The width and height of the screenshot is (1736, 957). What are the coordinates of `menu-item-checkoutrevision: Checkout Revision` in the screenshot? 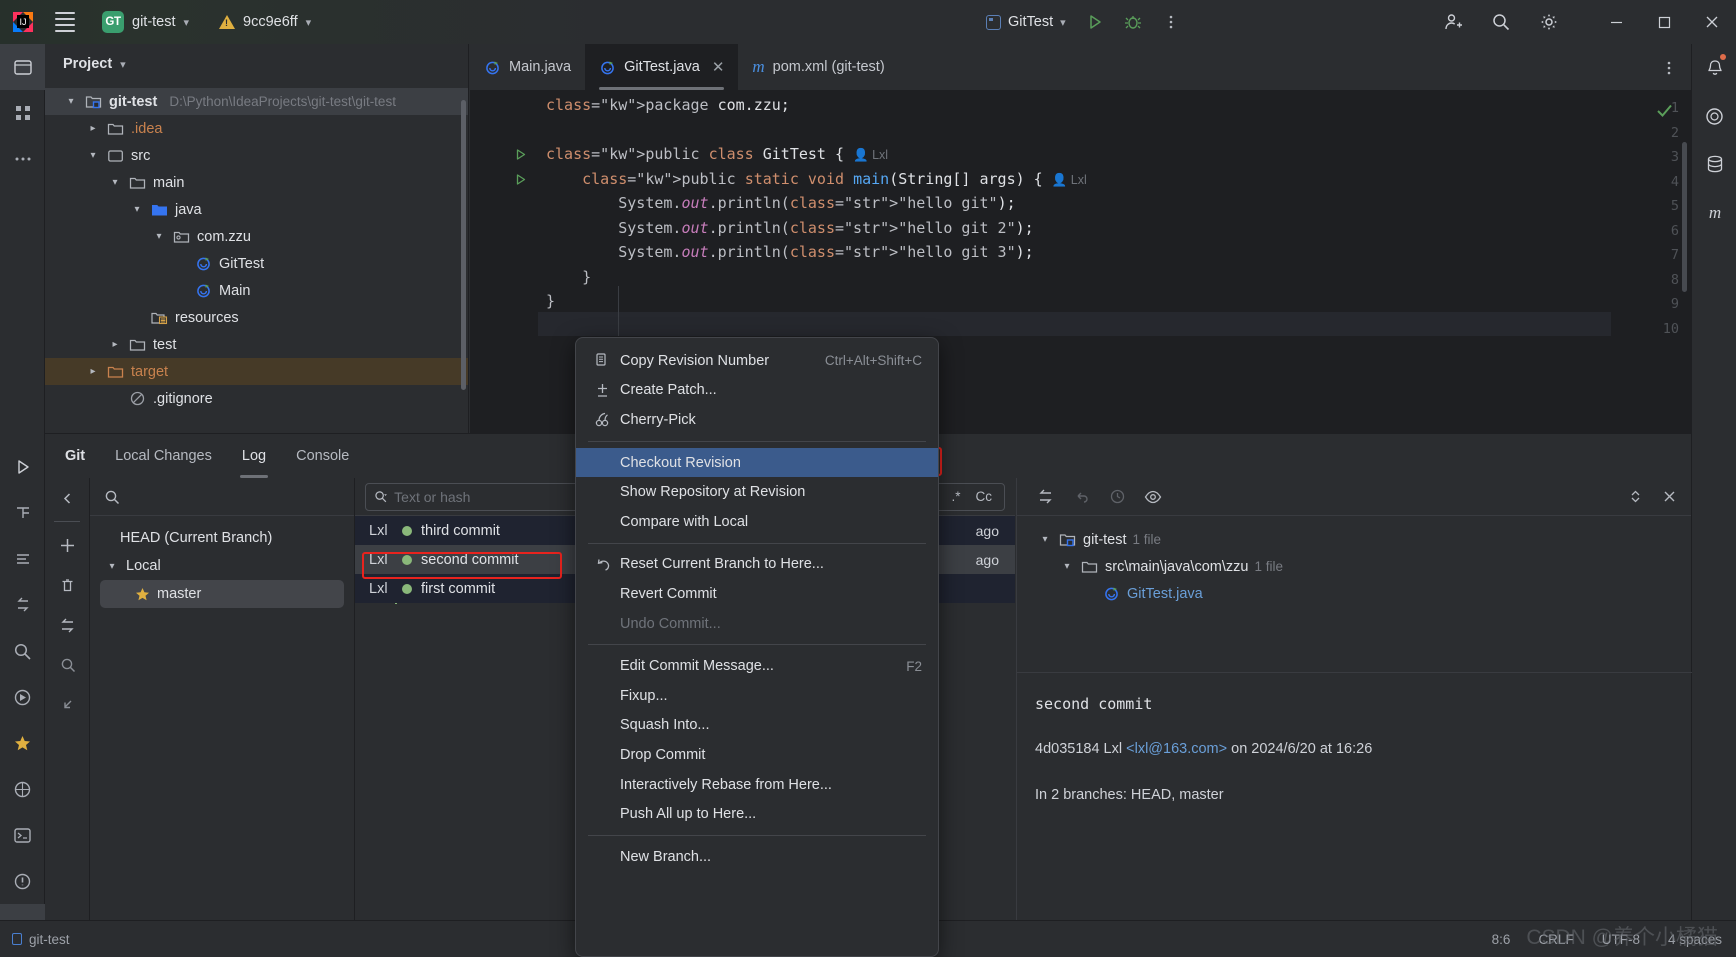 It's located at (757, 462).